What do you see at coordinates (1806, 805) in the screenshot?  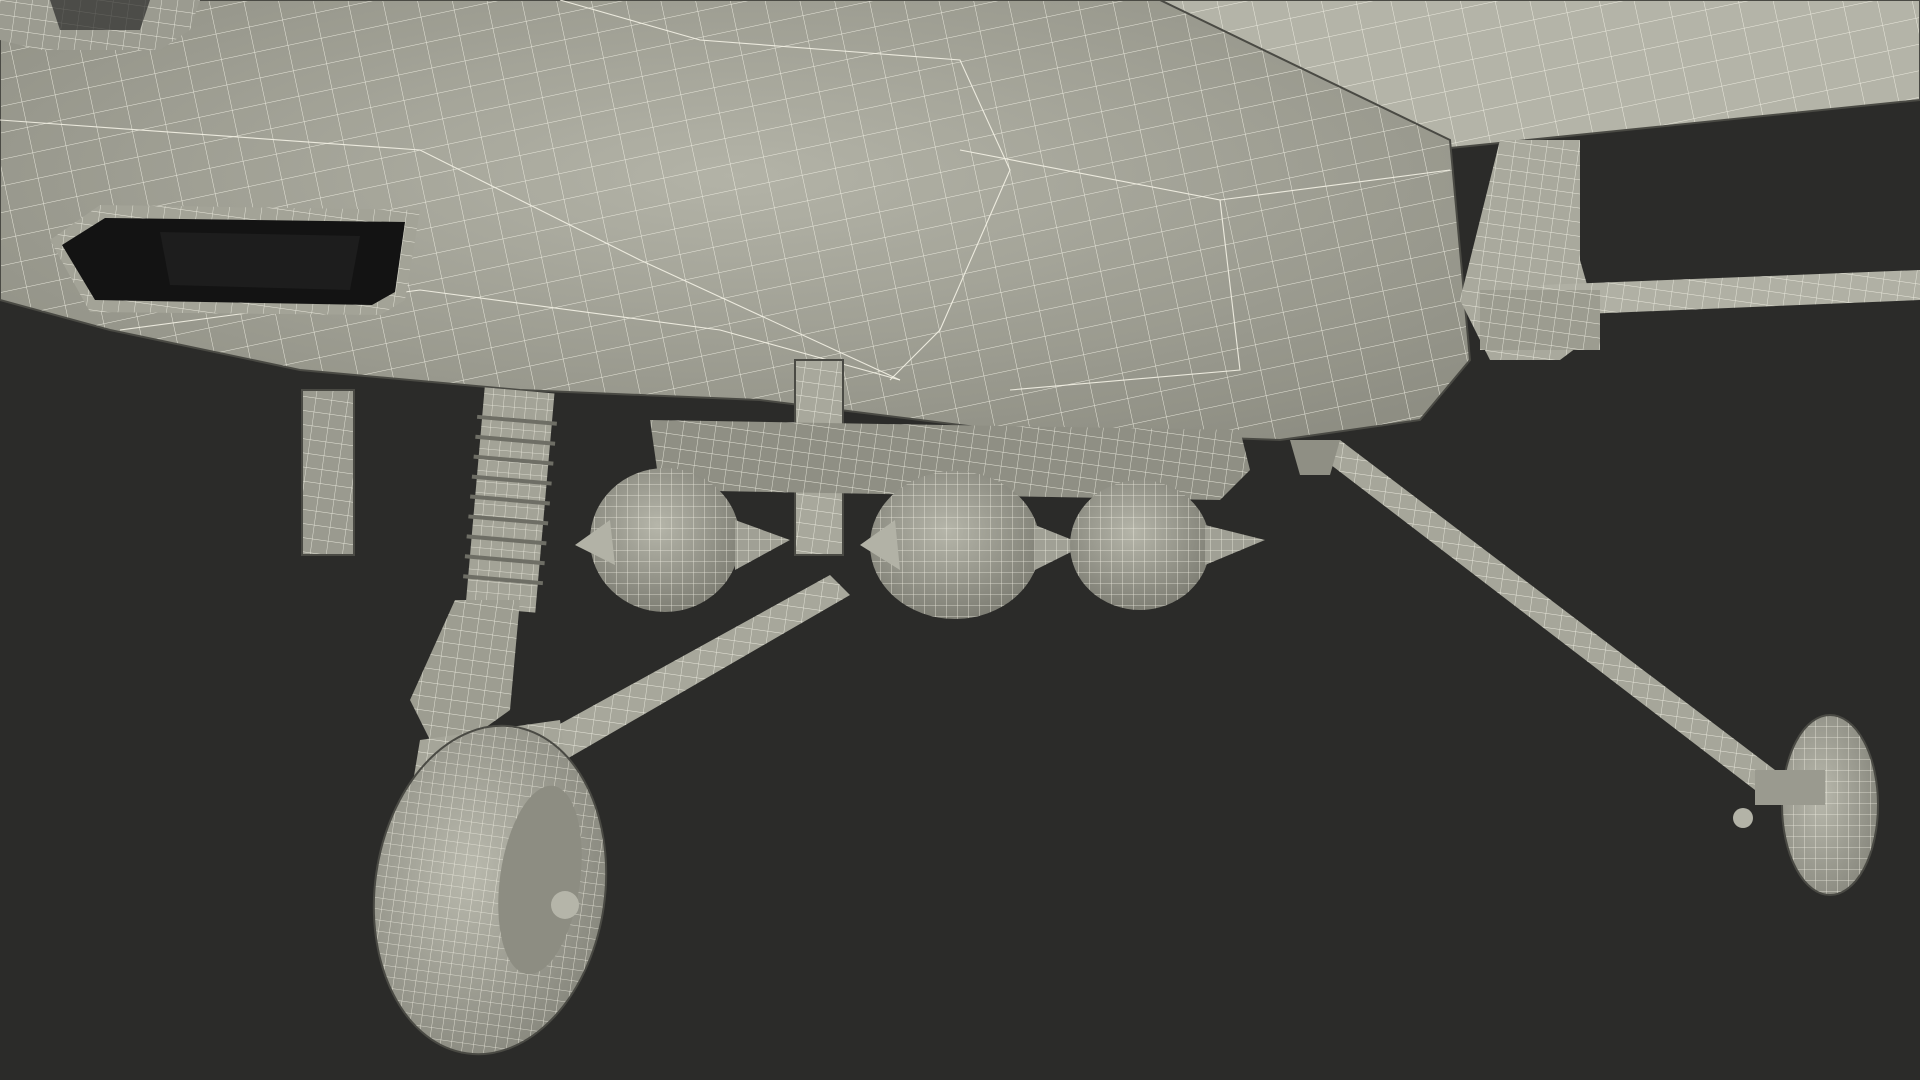 I see `main-wheel-right` at bounding box center [1806, 805].